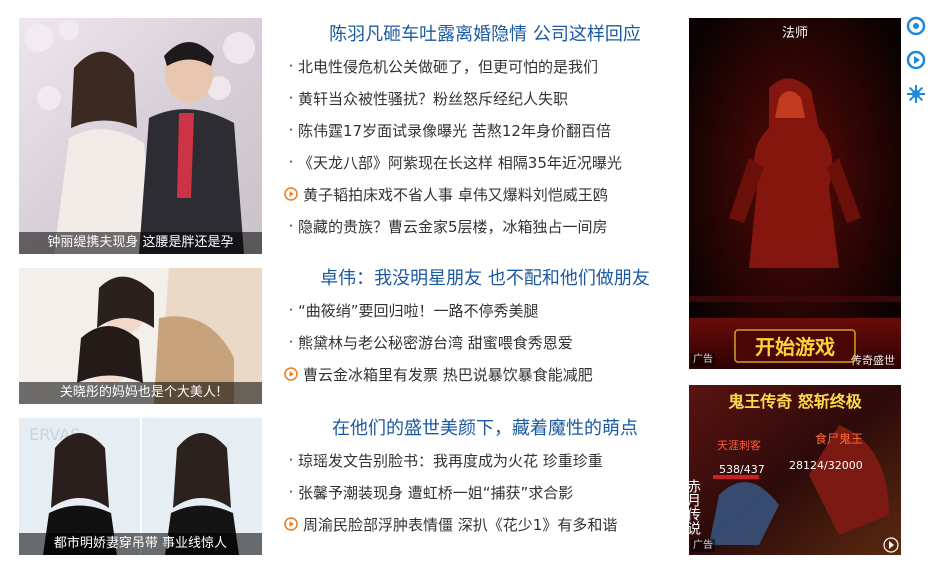 Image resolution: width=933 pixels, height=571 pixels. Describe the element at coordinates (453, 226) in the screenshot. I see `news-item-title: 隐藏的贵族？曹云金家5层楼，冰箱独占一间房` at that location.